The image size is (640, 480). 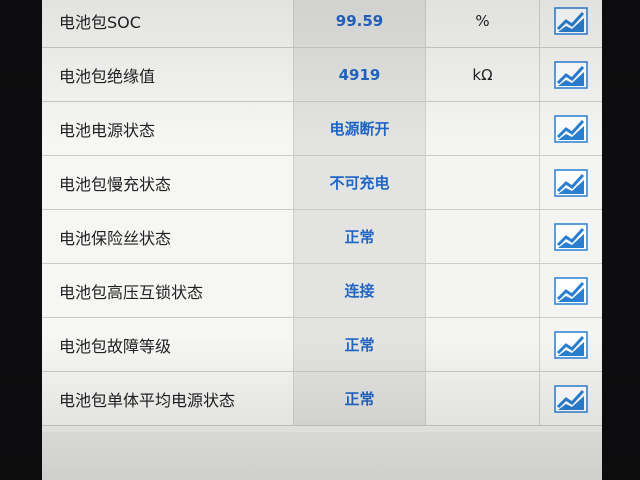 What do you see at coordinates (168, 344) in the screenshot?
I see `row-label: 电池包故障等级` at bounding box center [168, 344].